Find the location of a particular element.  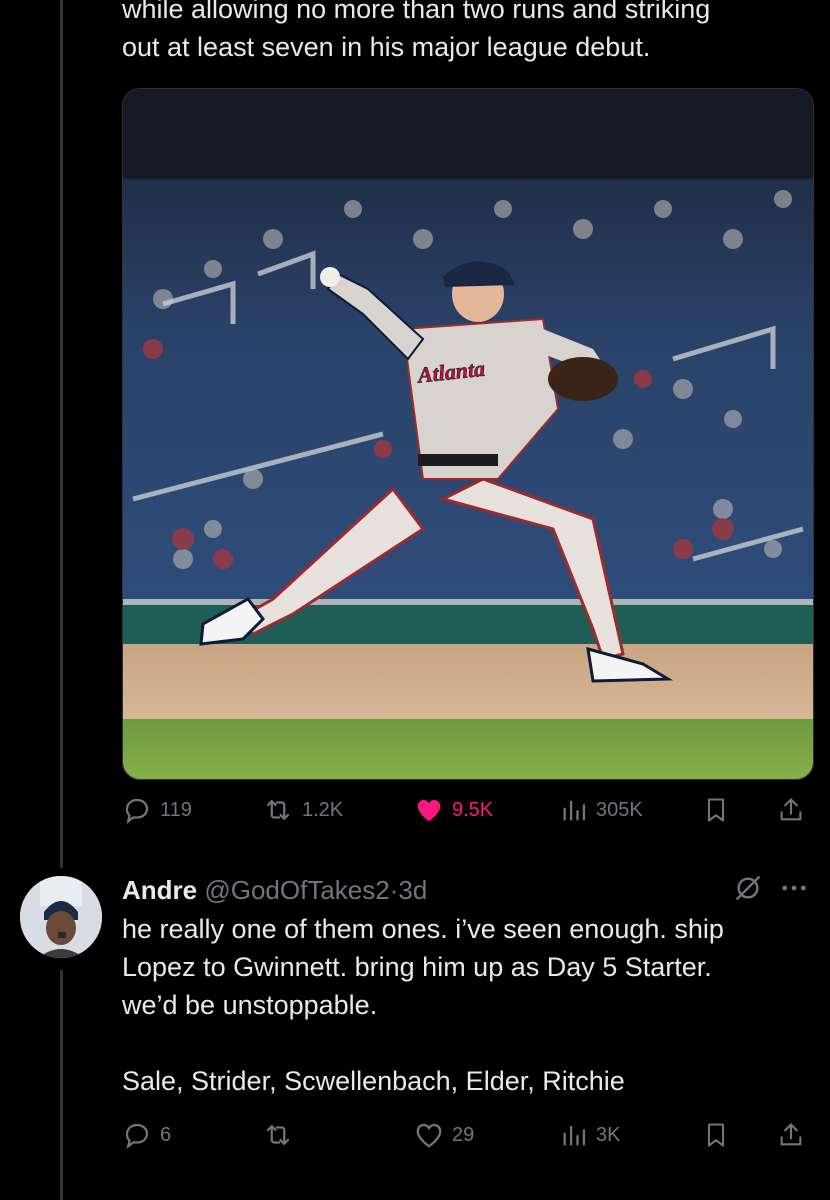

reply-views-count: 3K is located at coordinates (608, 1134).